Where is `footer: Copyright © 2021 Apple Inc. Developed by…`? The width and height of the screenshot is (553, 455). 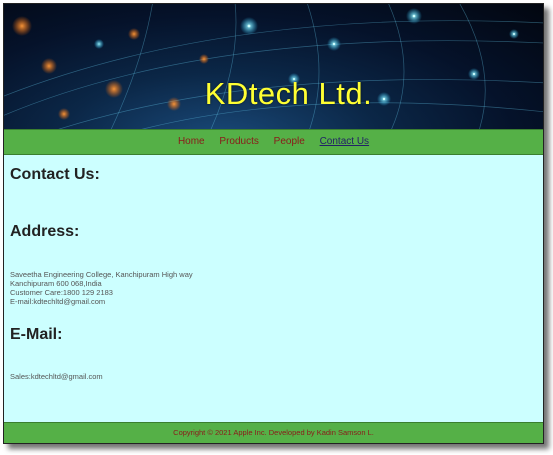 footer: Copyright © 2021 Apple Inc. Developed by… is located at coordinates (273, 432).